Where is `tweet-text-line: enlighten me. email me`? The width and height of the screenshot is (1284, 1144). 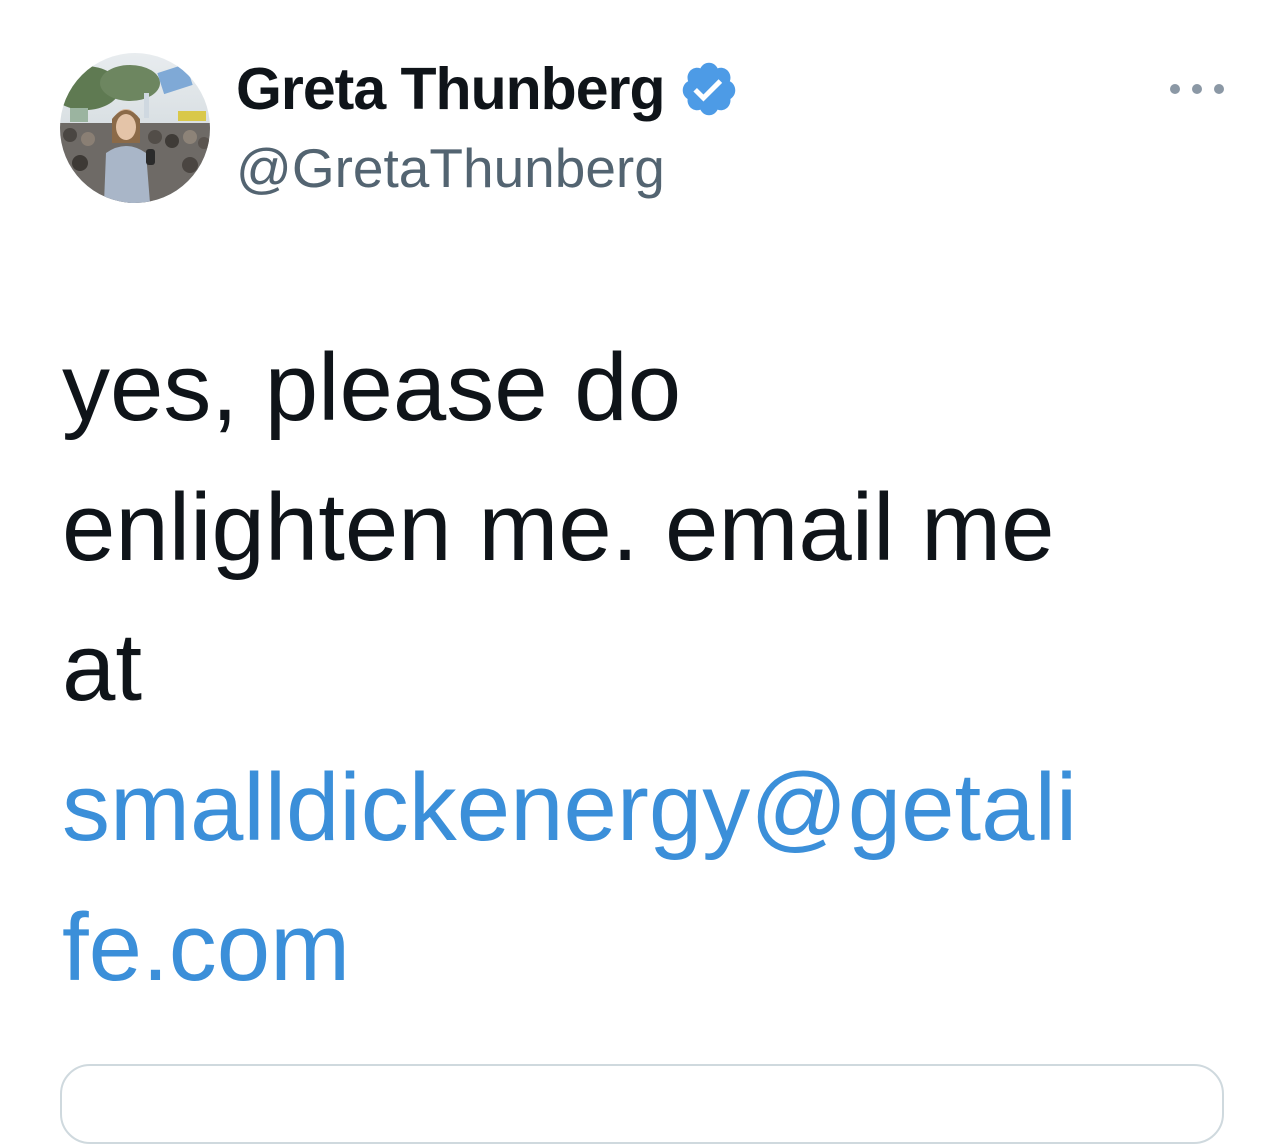
tweet-text-line: enlighten me. email me is located at coordinates (558, 527).